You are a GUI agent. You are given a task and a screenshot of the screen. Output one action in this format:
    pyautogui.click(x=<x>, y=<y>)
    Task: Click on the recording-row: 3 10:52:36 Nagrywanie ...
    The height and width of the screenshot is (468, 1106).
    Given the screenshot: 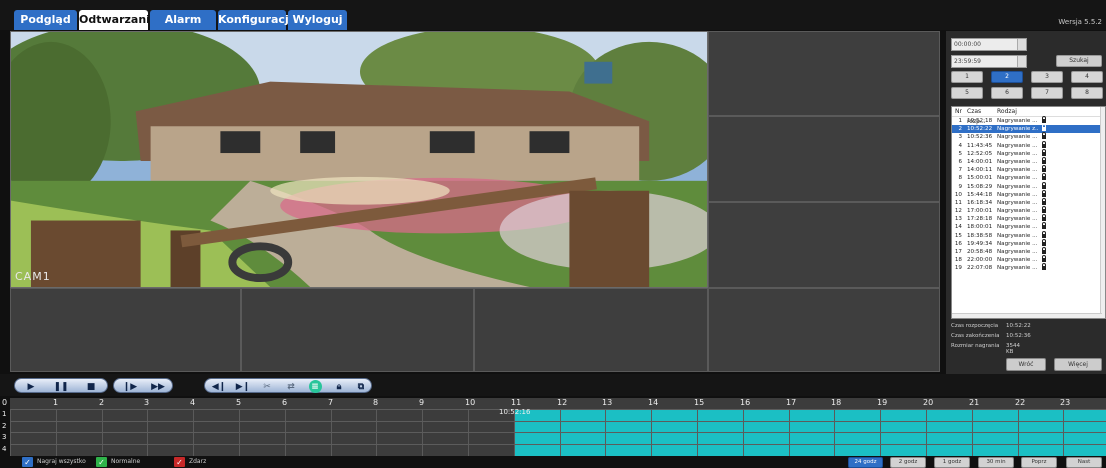 What is the action you would take?
    pyautogui.click(x=1028, y=136)
    